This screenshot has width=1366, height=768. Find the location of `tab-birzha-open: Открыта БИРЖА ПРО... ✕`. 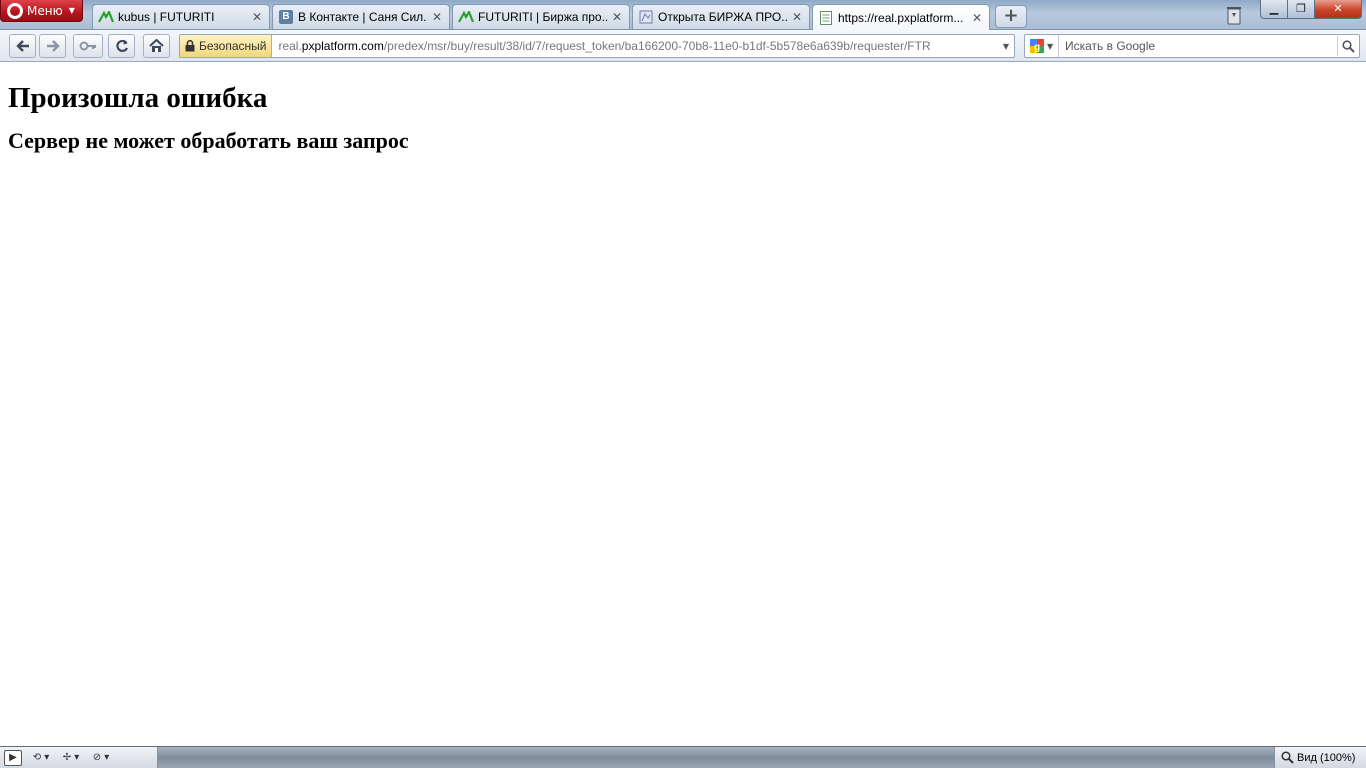

tab-birzha-open: Открыта БИРЖА ПРО... ✕ is located at coordinates (721, 16).